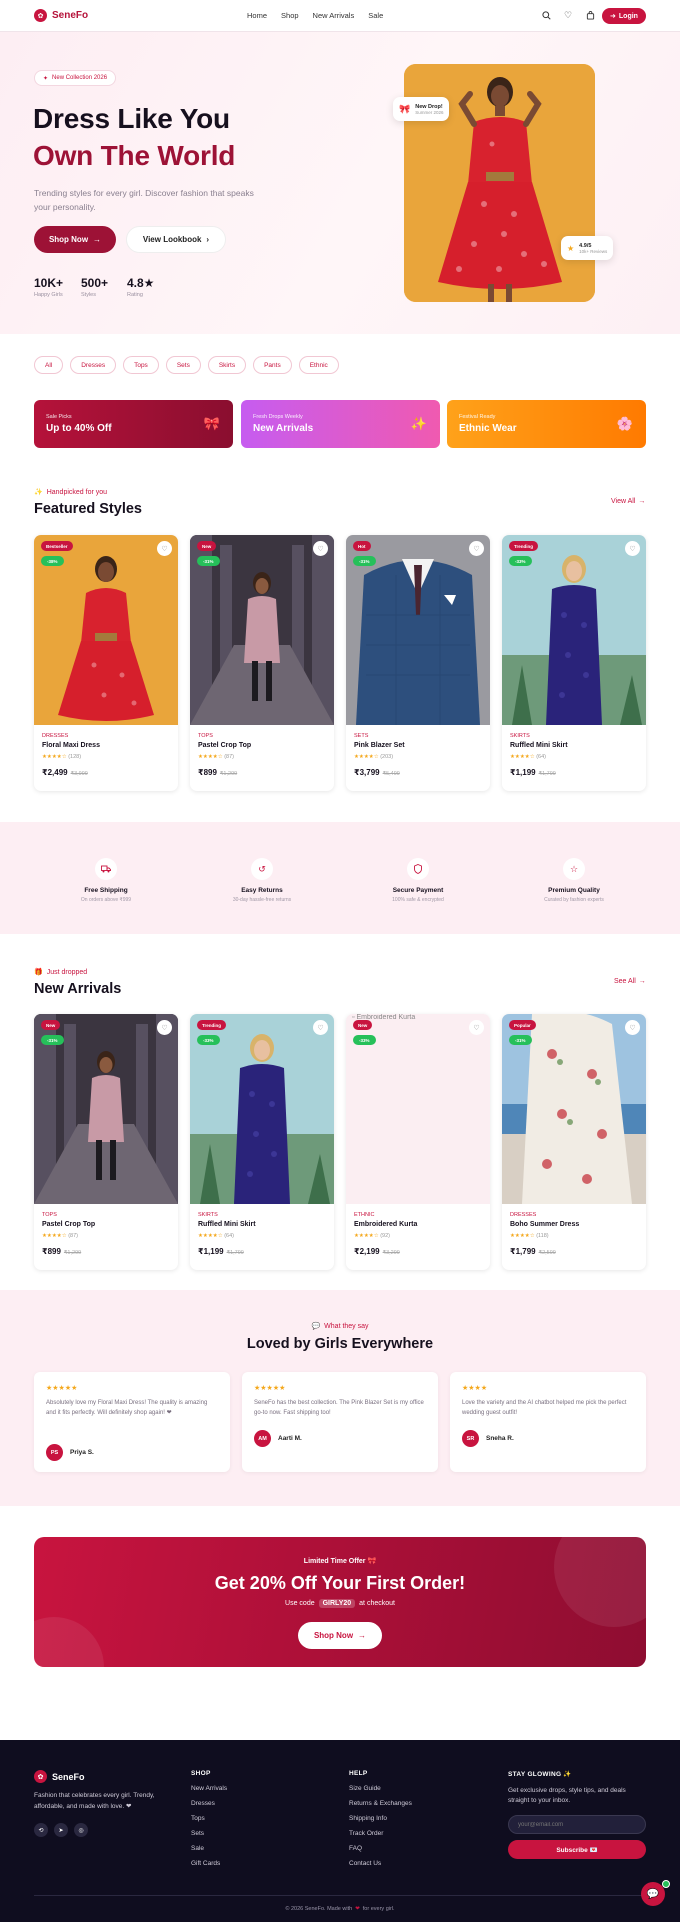 This screenshot has height=1922, width=680. Describe the element at coordinates (49, 1215) in the screenshot. I see `product-category: TOPS` at that location.